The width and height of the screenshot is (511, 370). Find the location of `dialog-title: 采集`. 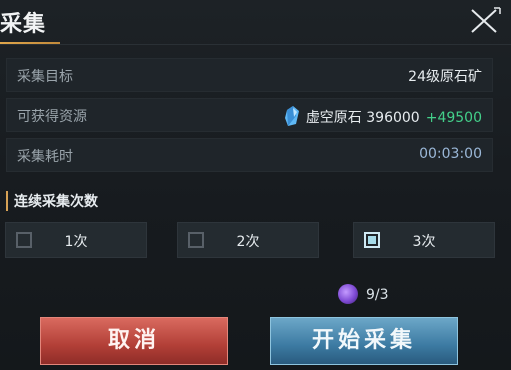

dialog-title: 采集 is located at coordinates (23, 24).